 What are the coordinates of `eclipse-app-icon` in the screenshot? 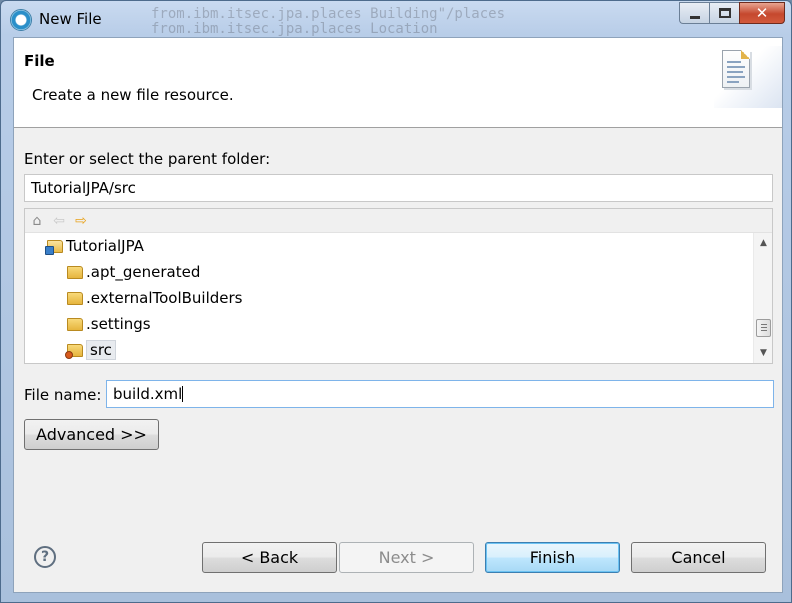 It's located at (21, 20).